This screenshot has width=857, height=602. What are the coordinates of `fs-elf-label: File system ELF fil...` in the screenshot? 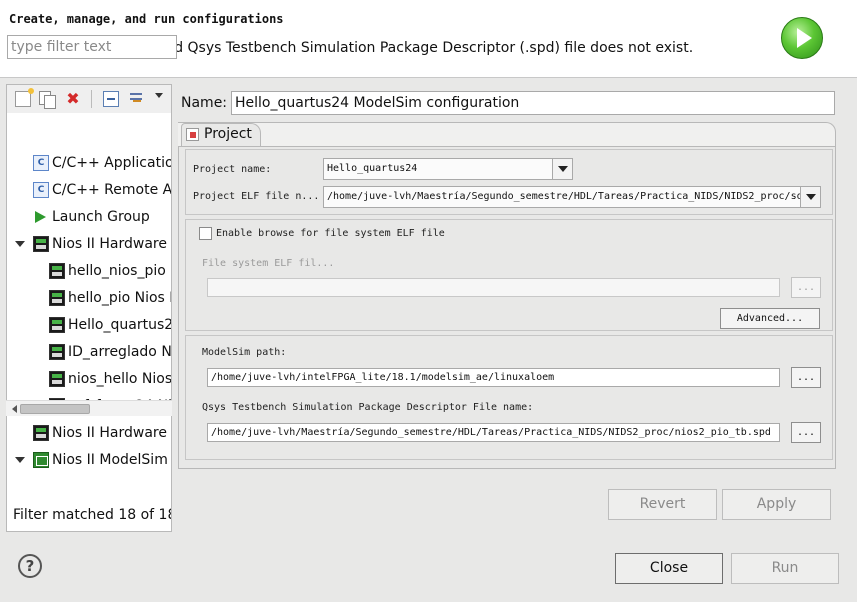 It's located at (268, 263).